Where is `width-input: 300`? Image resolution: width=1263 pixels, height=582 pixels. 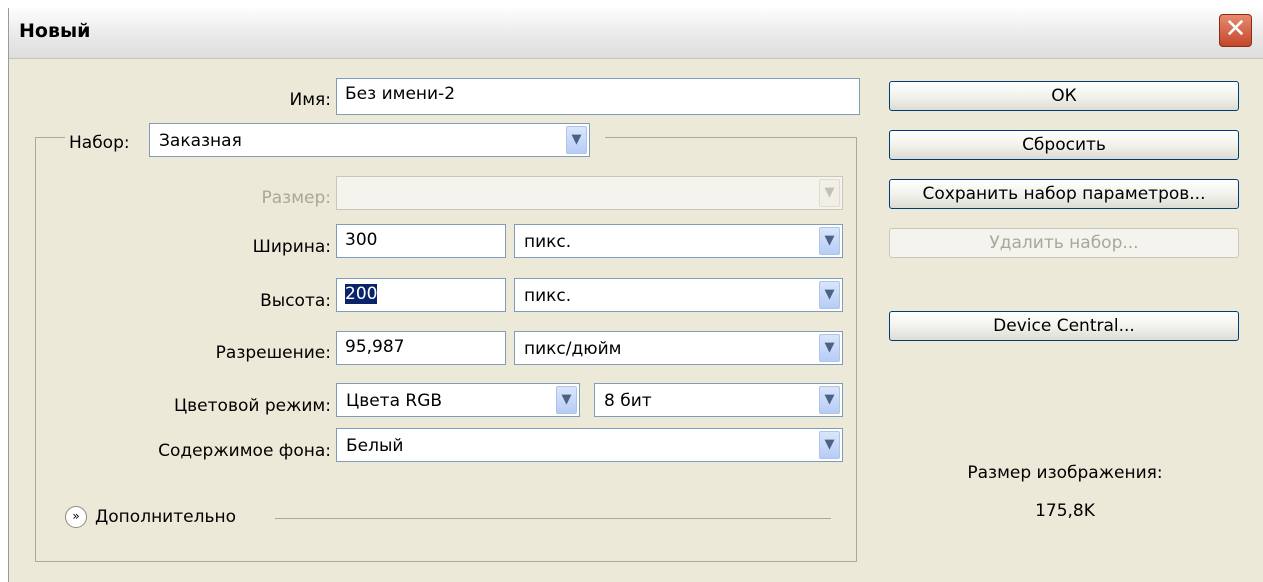
width-input: 300 is located at coordinates (421, 241).